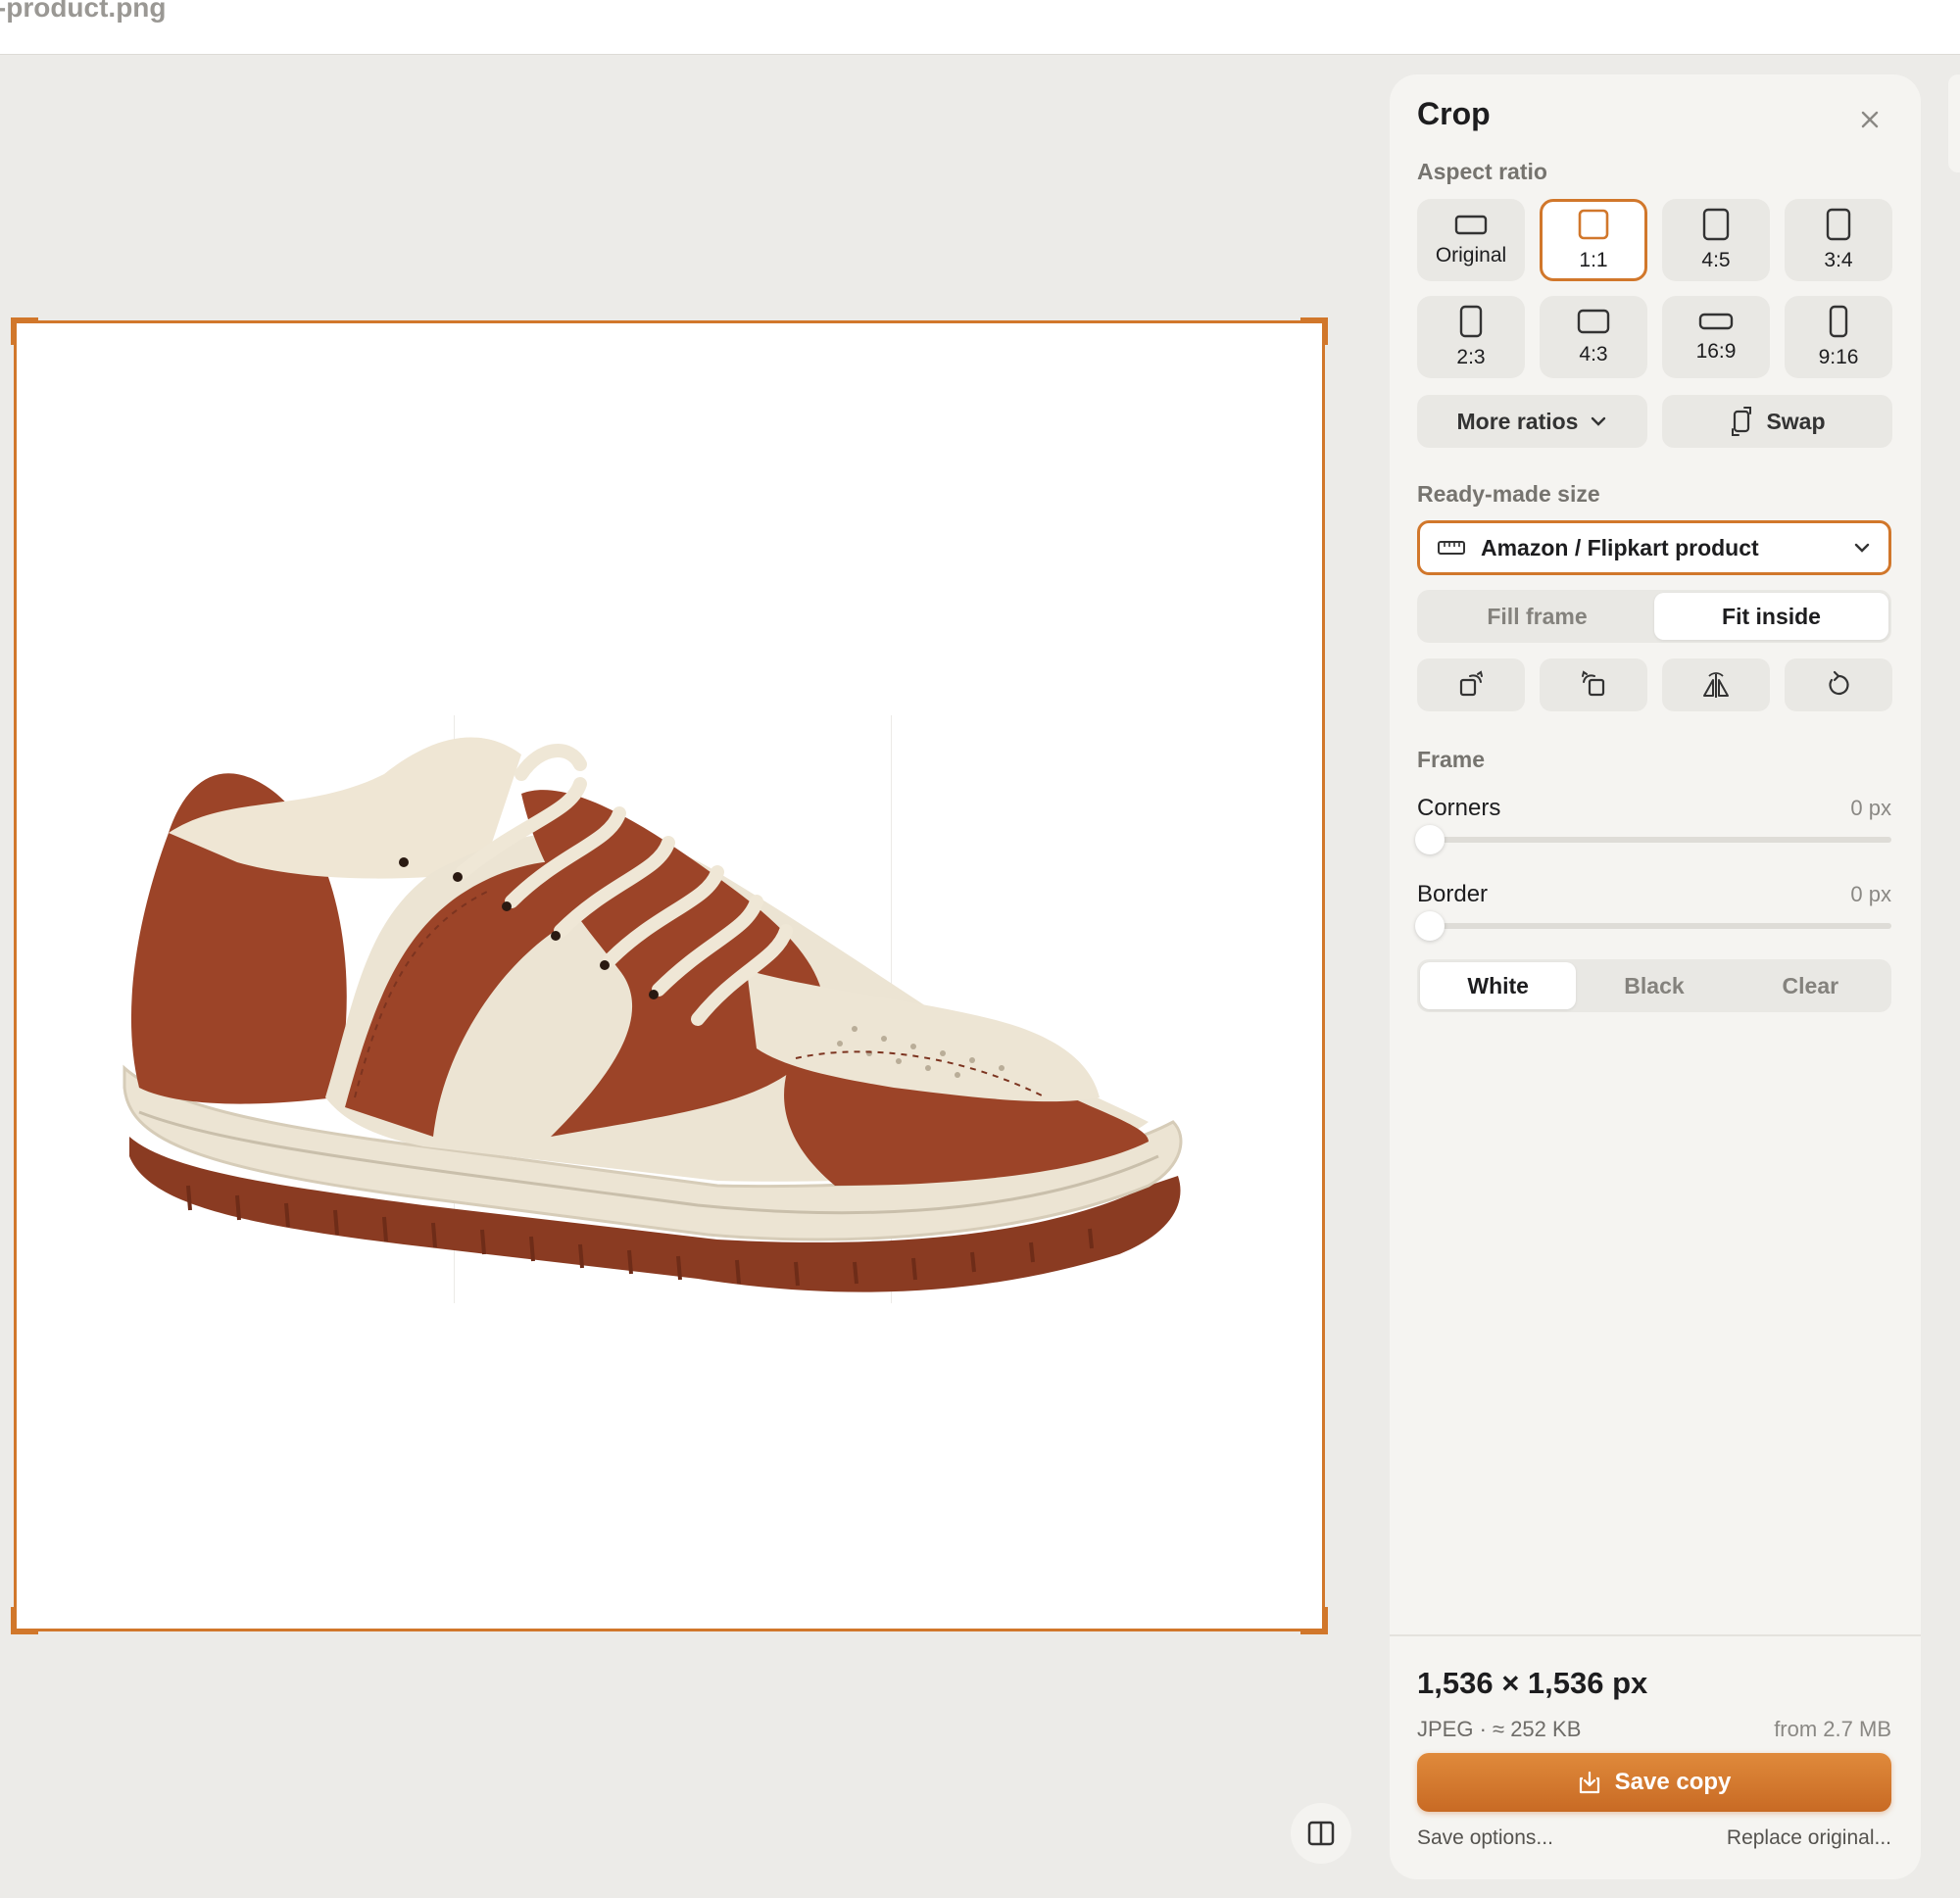  Describe the element at coordinates (24, 1621) in the screenshot. I see `crop-handle-bottom-left` at that location.